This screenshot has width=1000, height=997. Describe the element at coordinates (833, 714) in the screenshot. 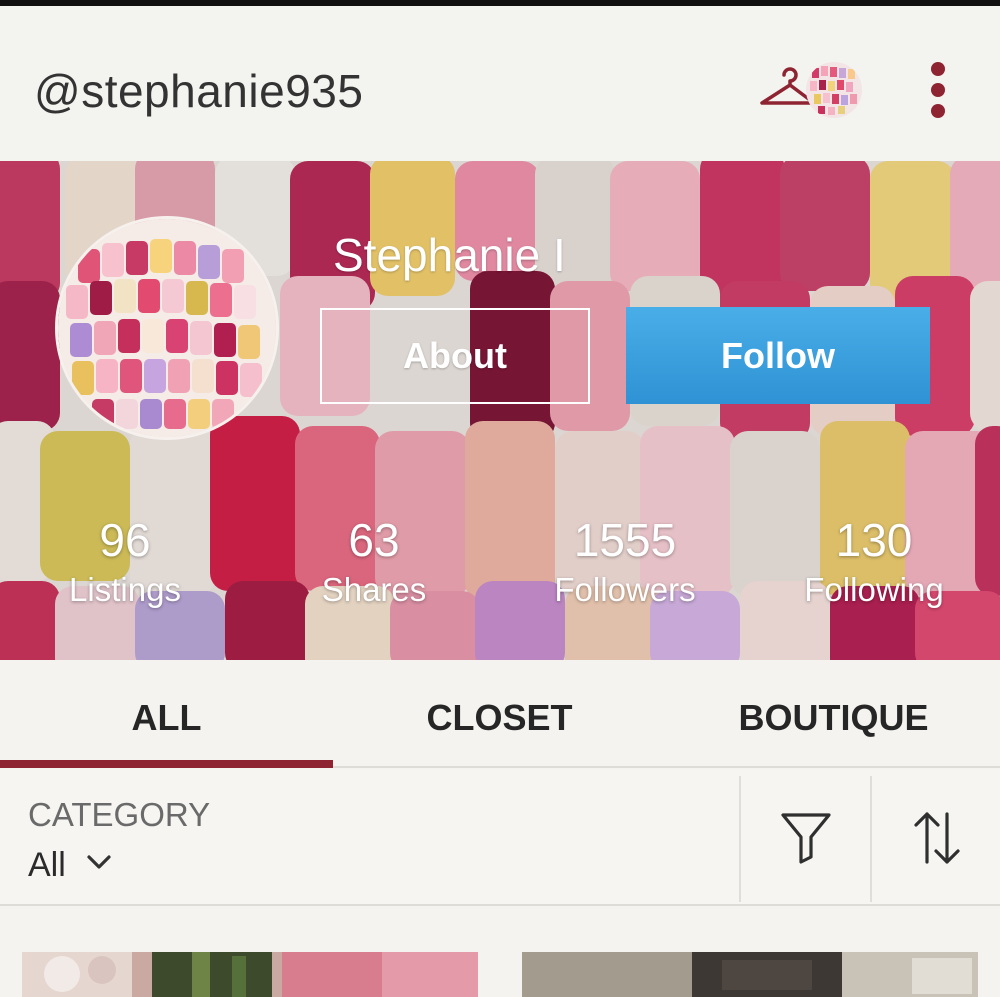

I see `tab-boutique: BOUTIQUE` at that location.